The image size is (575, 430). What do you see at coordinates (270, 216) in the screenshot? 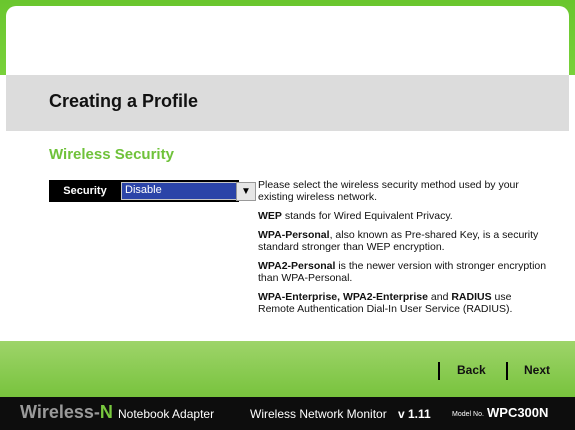
I see `desc-wep-term: WEP` at bounding box center [270, 216].